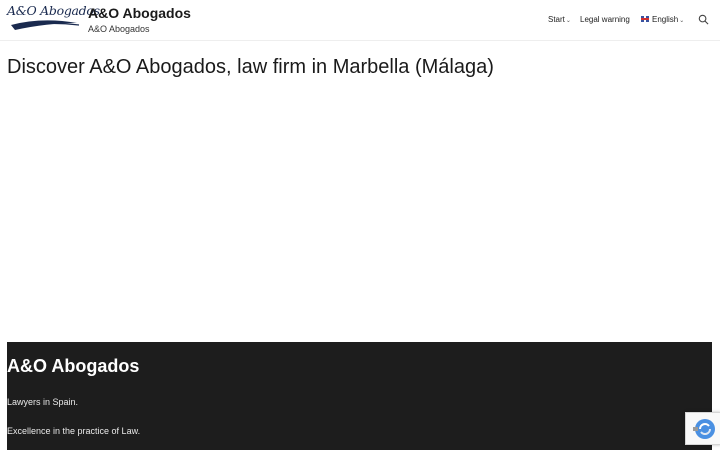 This screenshot has width=720, height=450. What do you see at coordinates (665, 19) in the screenshot?
I see `nav-item-language-label: English` at bounding box center [665, 19].